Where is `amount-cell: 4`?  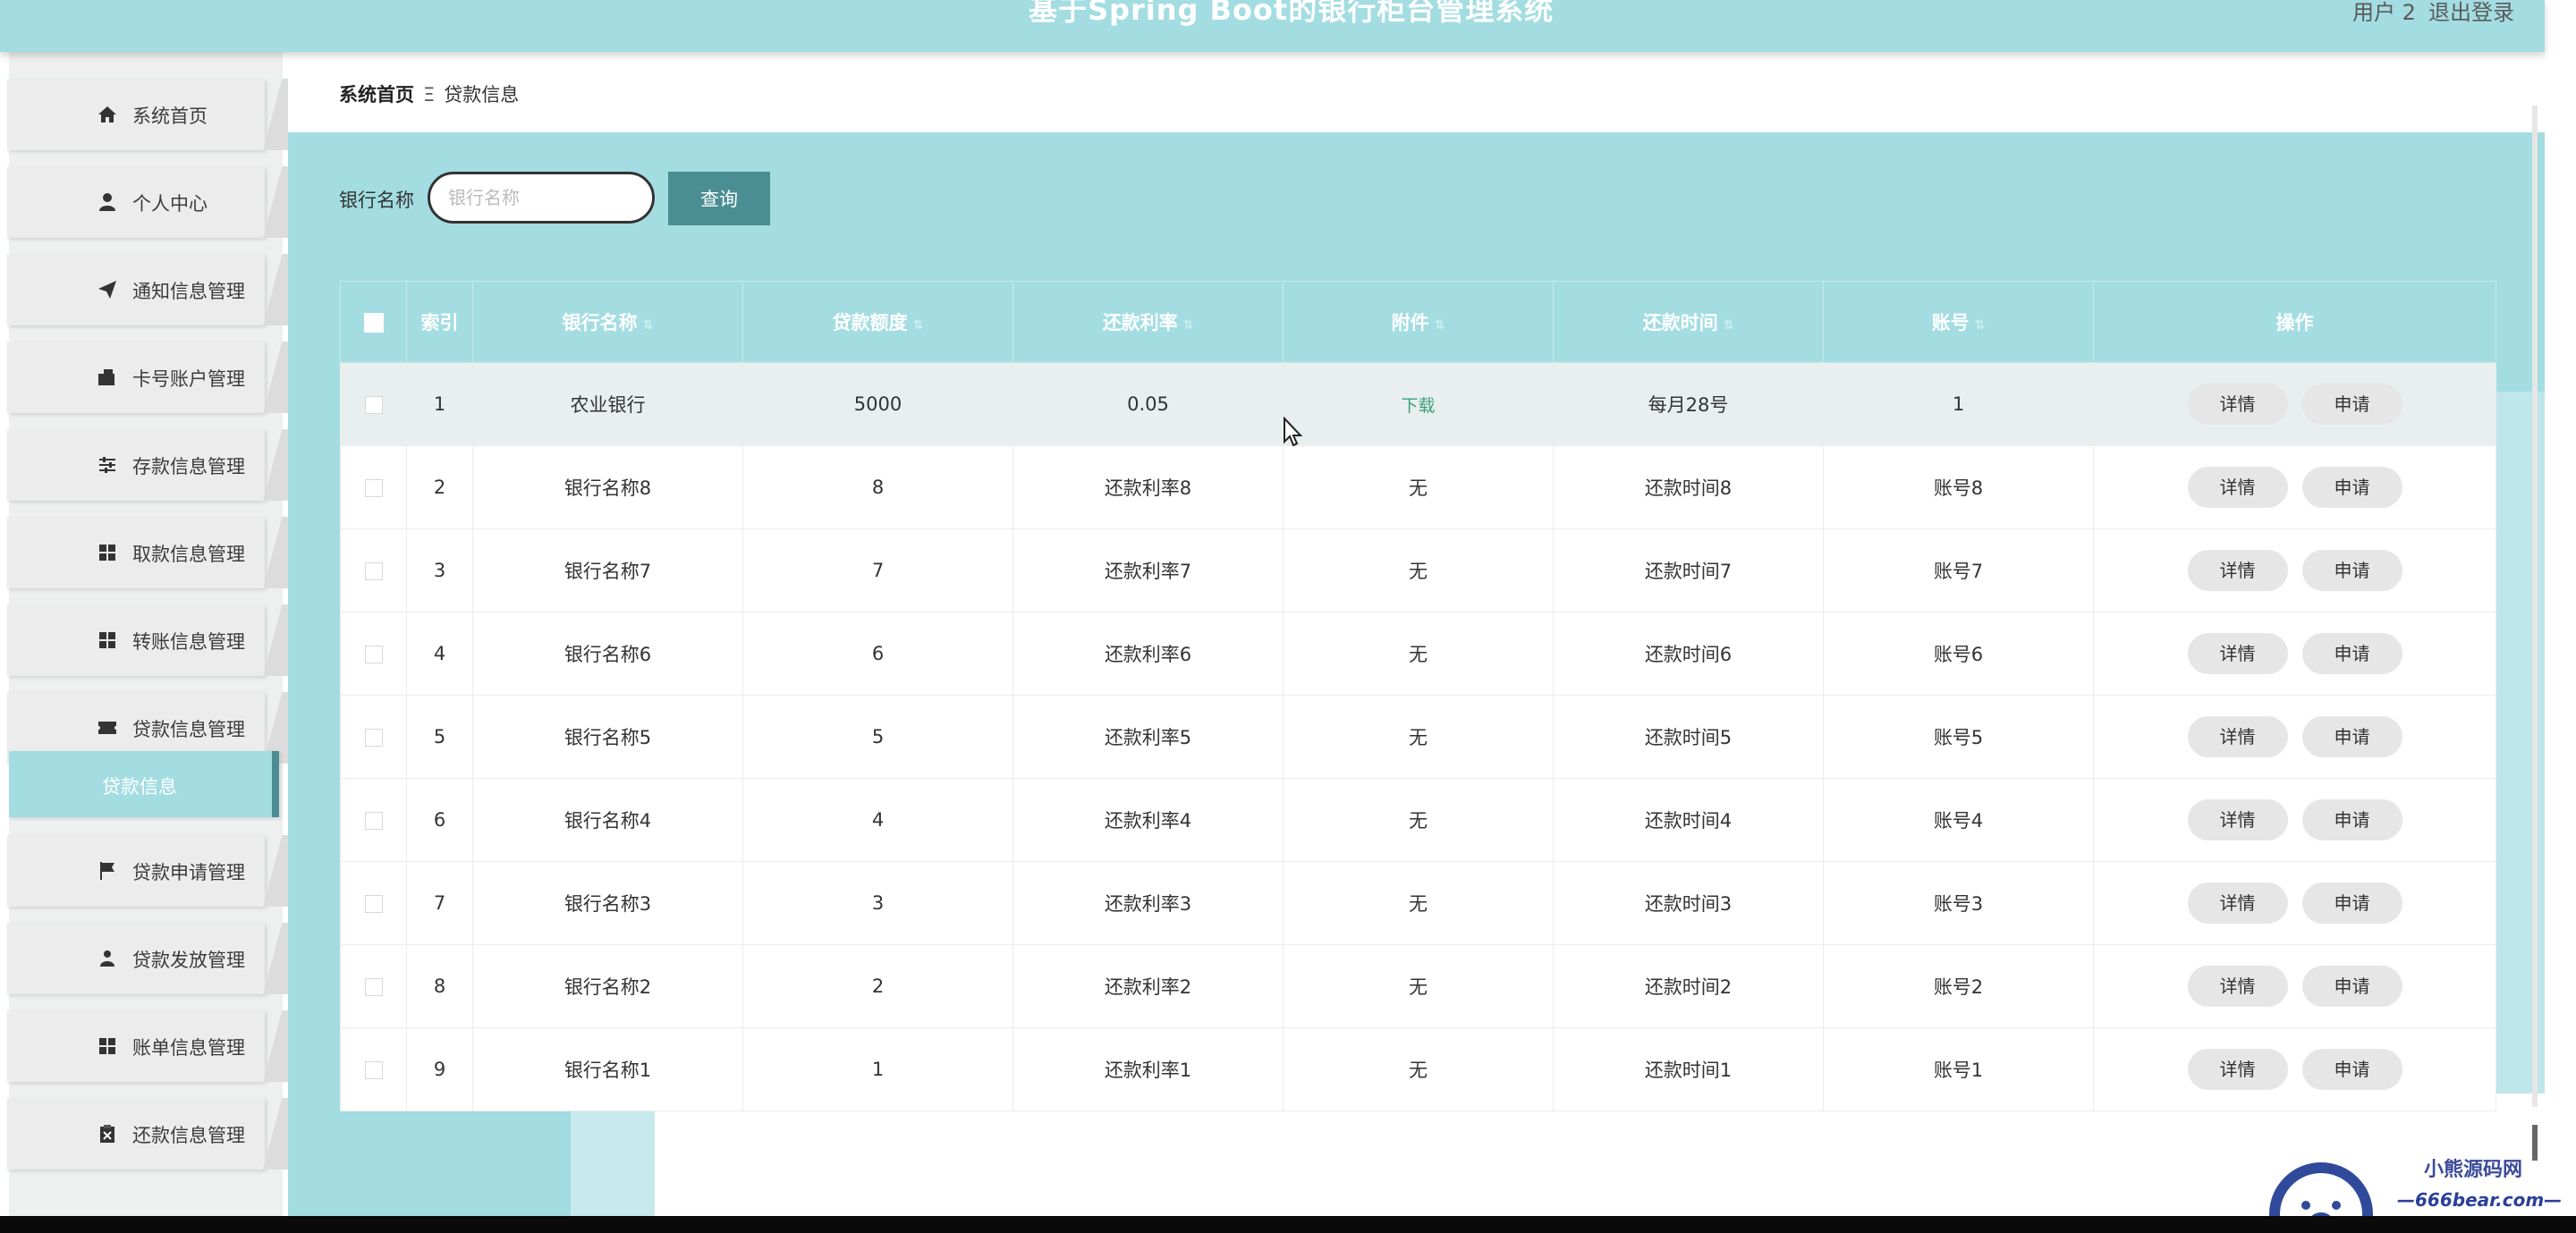
amount-cell: 4 is located at coordinates (877, 820).